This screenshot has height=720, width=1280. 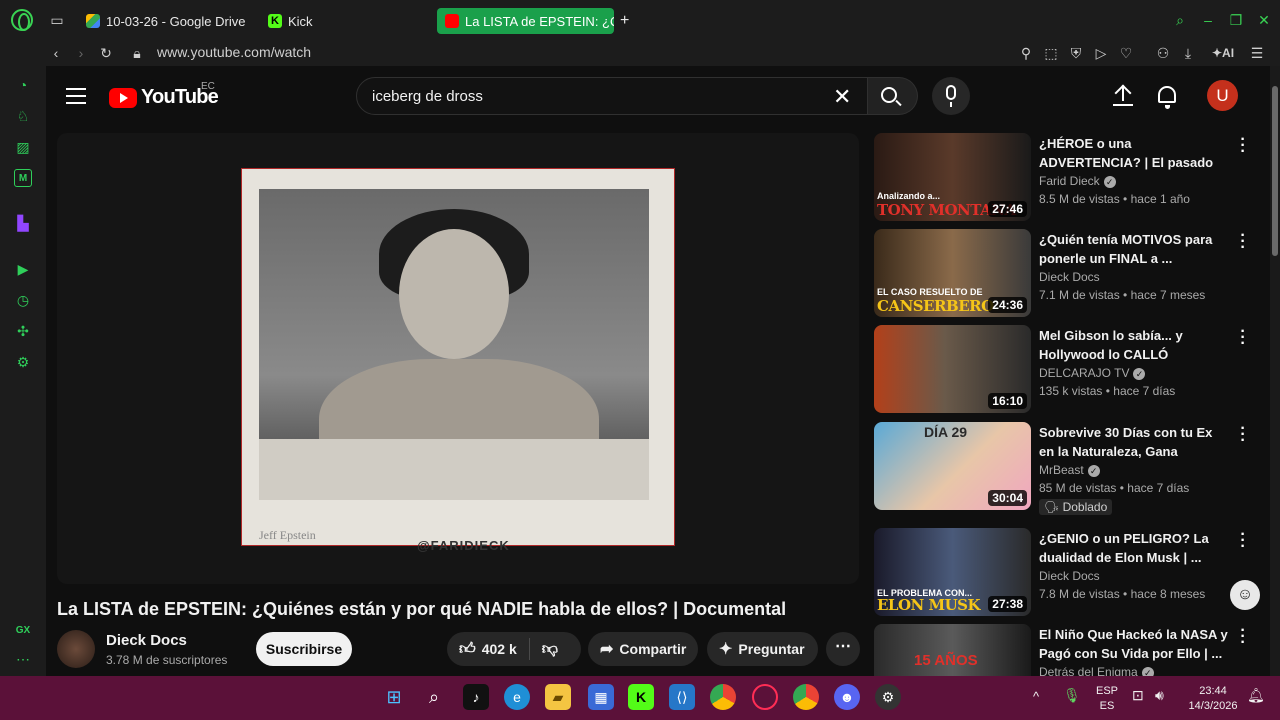 What do you see at coordinates (723, 697) in the screenshot?
I see `chrome-icon` at bounding box center [723, 697].